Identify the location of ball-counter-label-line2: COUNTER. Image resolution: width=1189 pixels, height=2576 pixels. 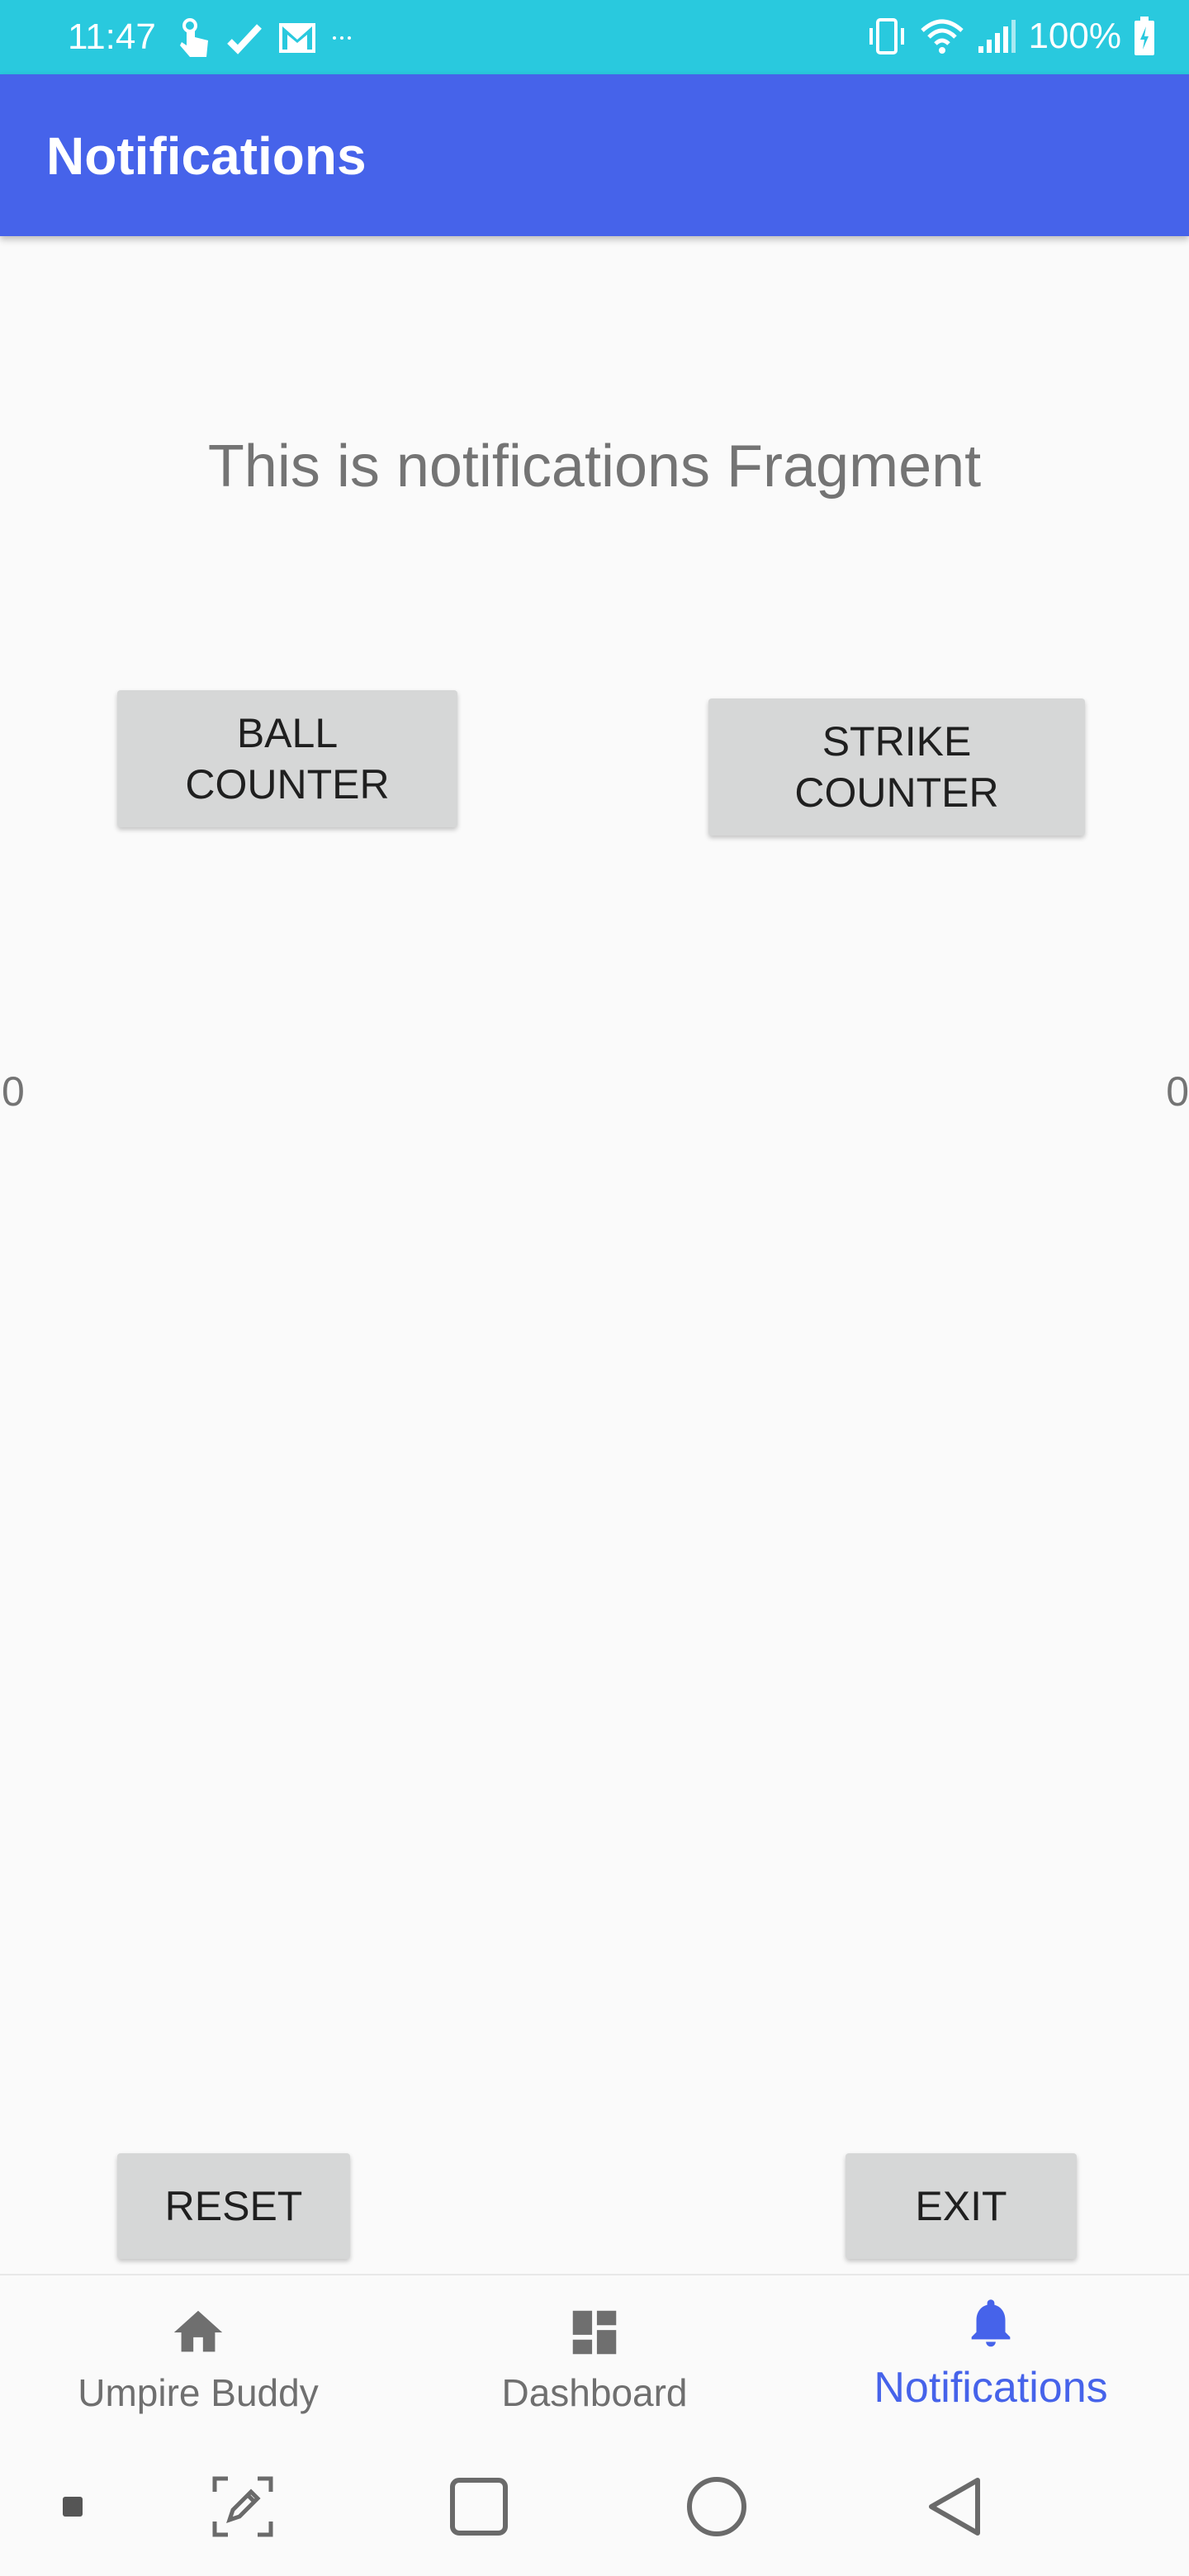
(287, 784).